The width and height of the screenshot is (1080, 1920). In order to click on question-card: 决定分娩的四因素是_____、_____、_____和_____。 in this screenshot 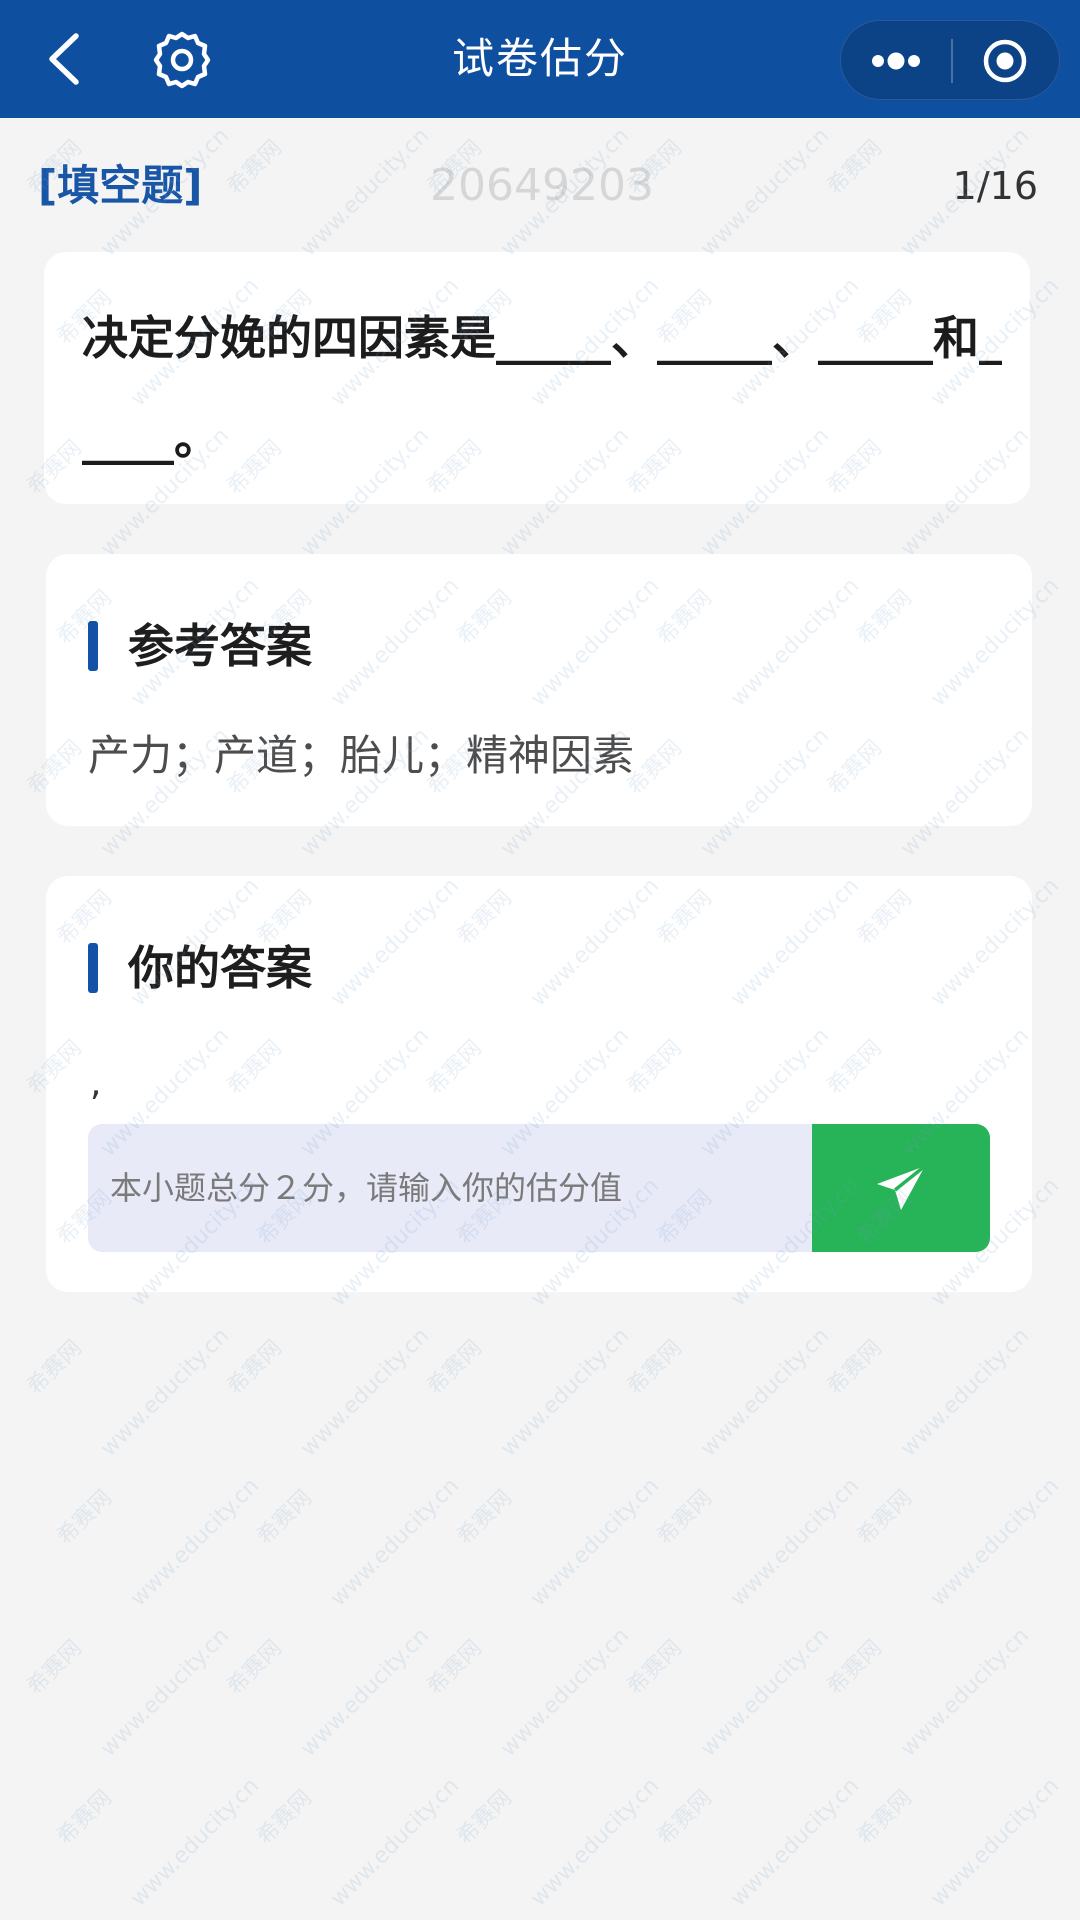, I will do `click(537, 378)`.